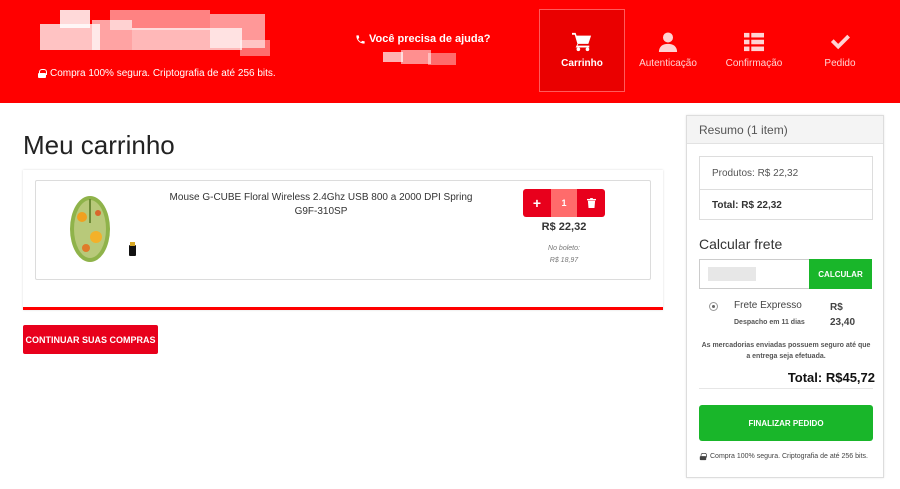  What do you see at coordinates (843, 315) in the screenshot?
I see `shipping-option-price: R$ 23,40` at bounding box center [843, 315].